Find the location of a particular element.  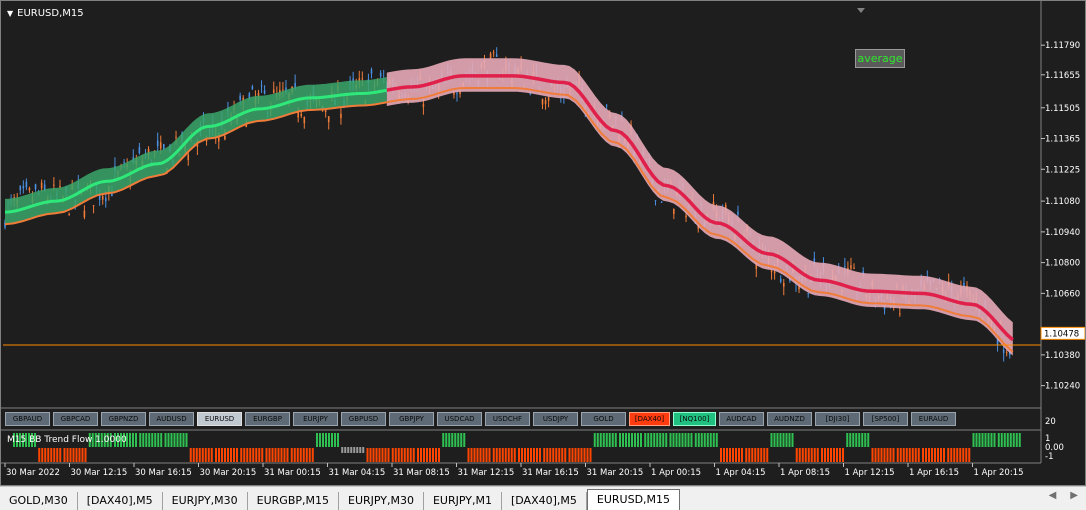

symbol-button-eurusd: EURUSD is located at coordinates (219, 419).